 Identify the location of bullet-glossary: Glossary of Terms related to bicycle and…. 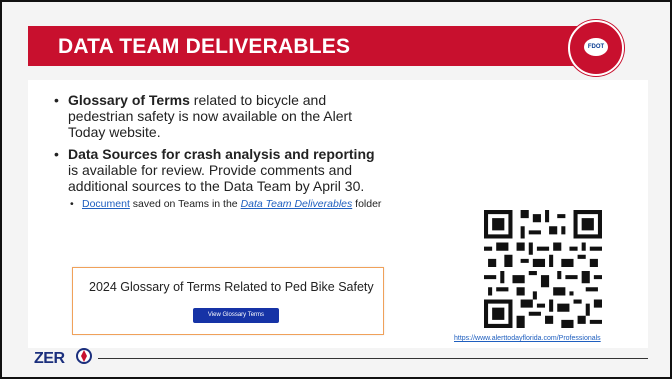
(219, 116).